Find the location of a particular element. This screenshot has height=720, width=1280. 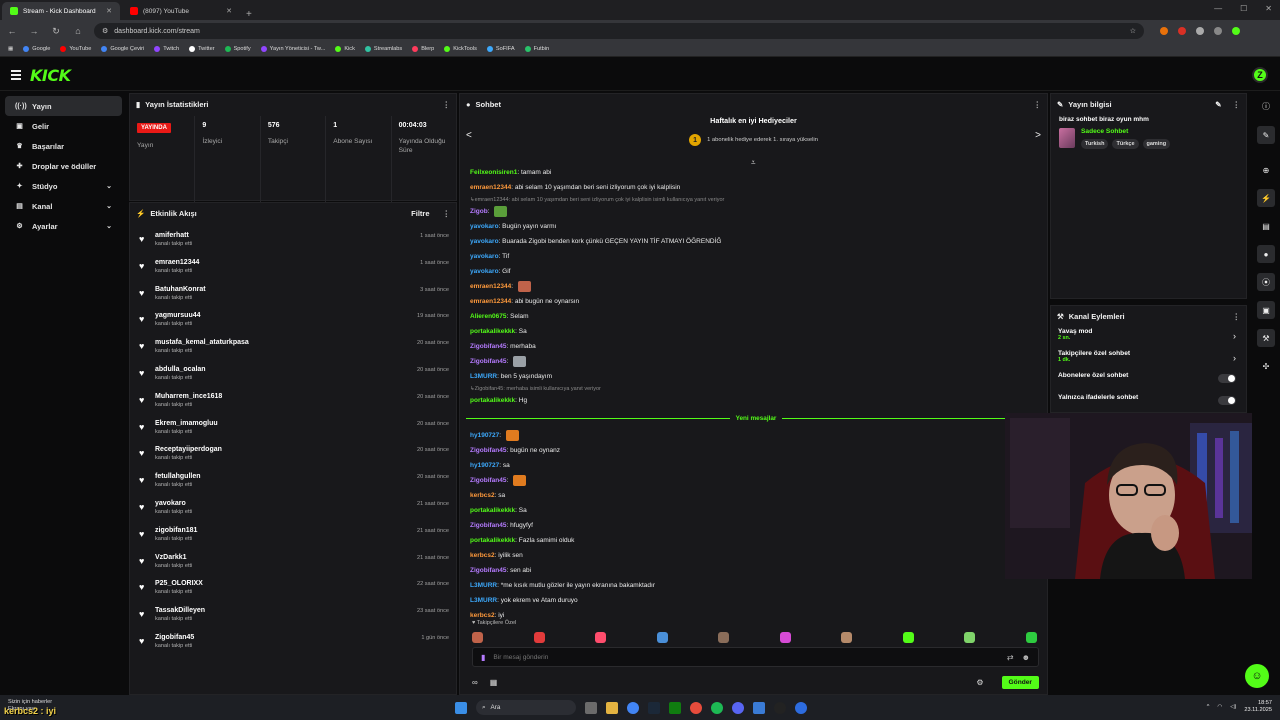

chrome-icon is located at coordinates (633, 707).